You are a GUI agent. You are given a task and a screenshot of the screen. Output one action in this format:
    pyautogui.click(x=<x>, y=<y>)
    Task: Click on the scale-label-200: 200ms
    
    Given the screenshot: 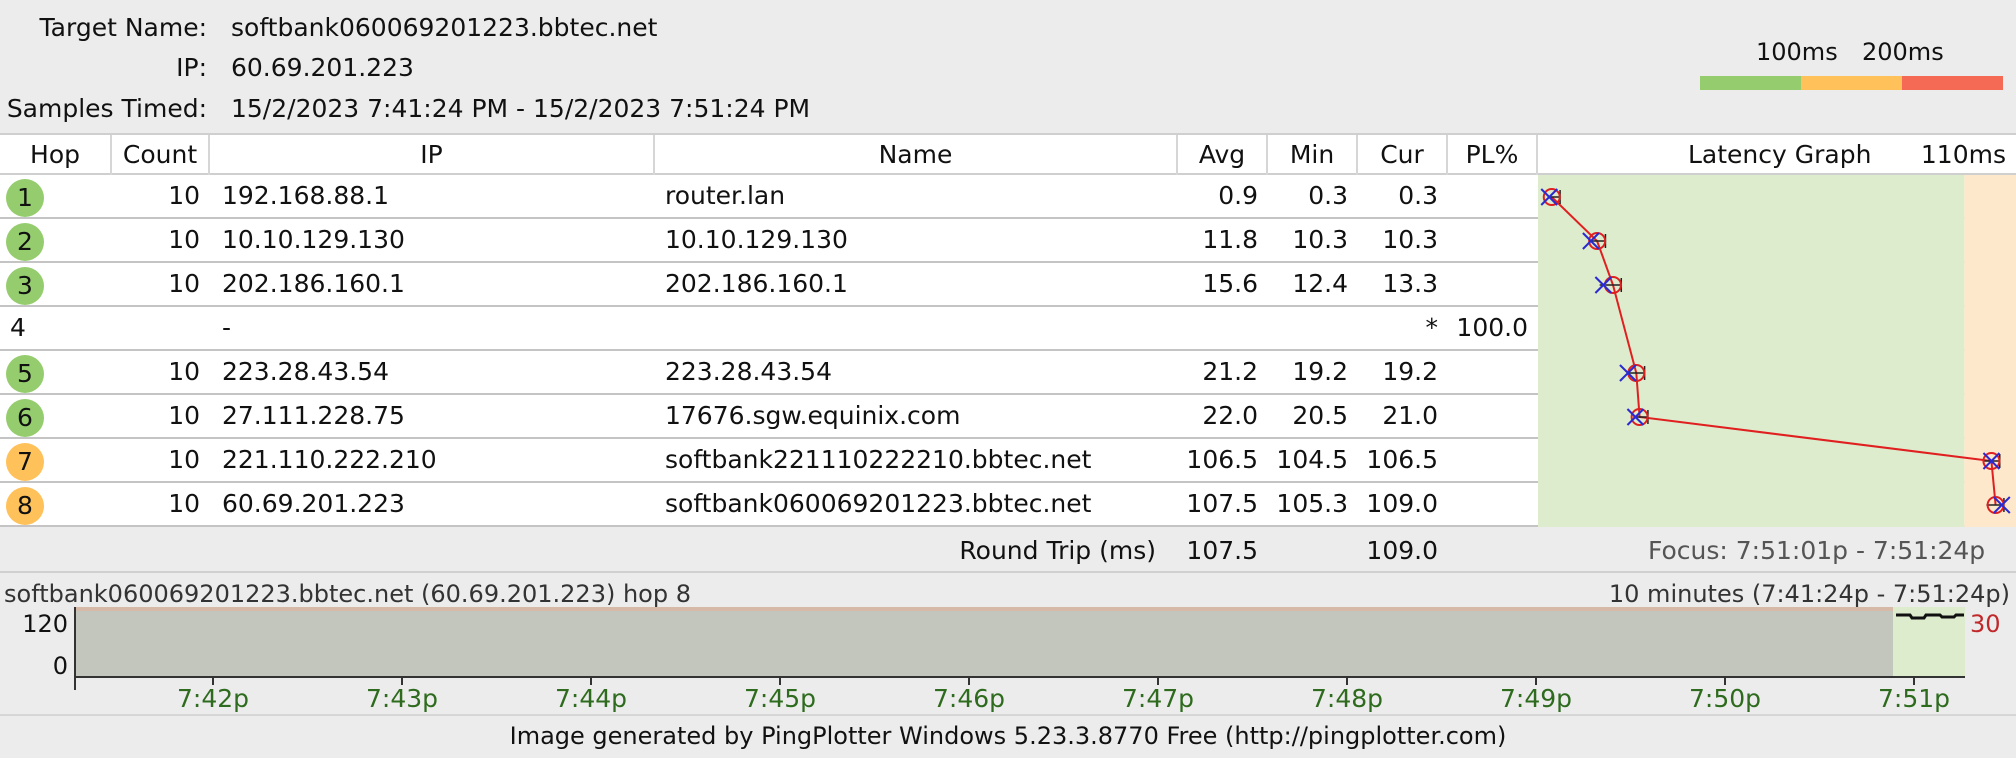 What is the action you would take?
    pyautogui.click(x=1903, y=52)
    